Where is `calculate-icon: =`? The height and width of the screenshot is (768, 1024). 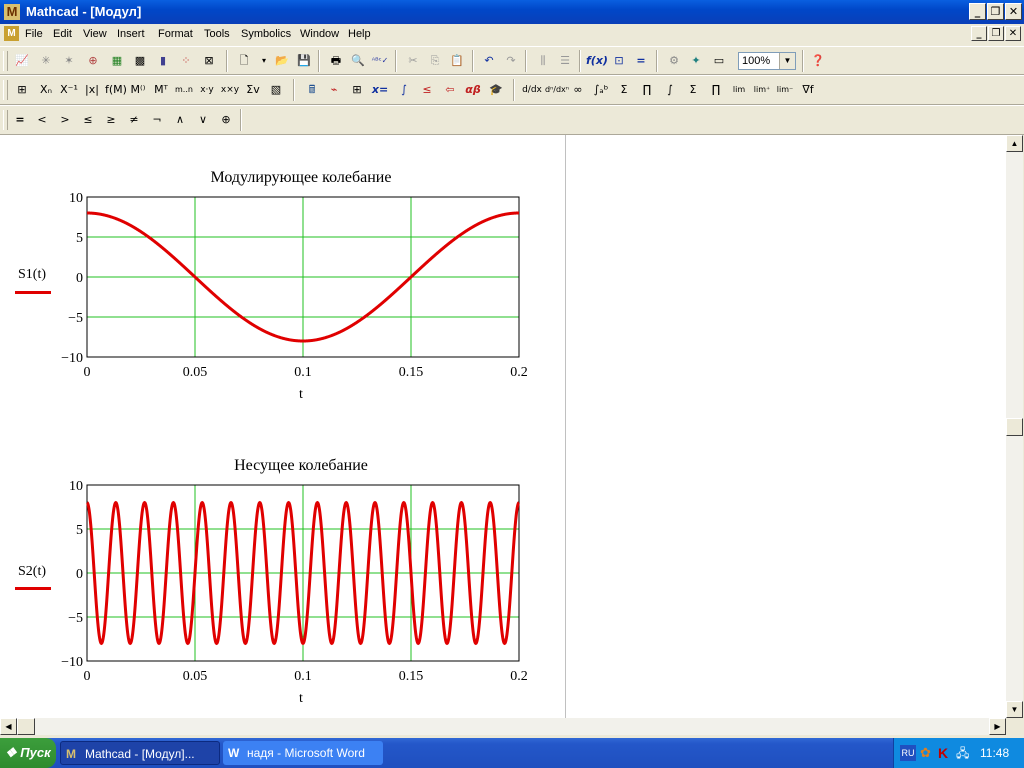
calculate-icon: = is located at coordinates (641, 61).